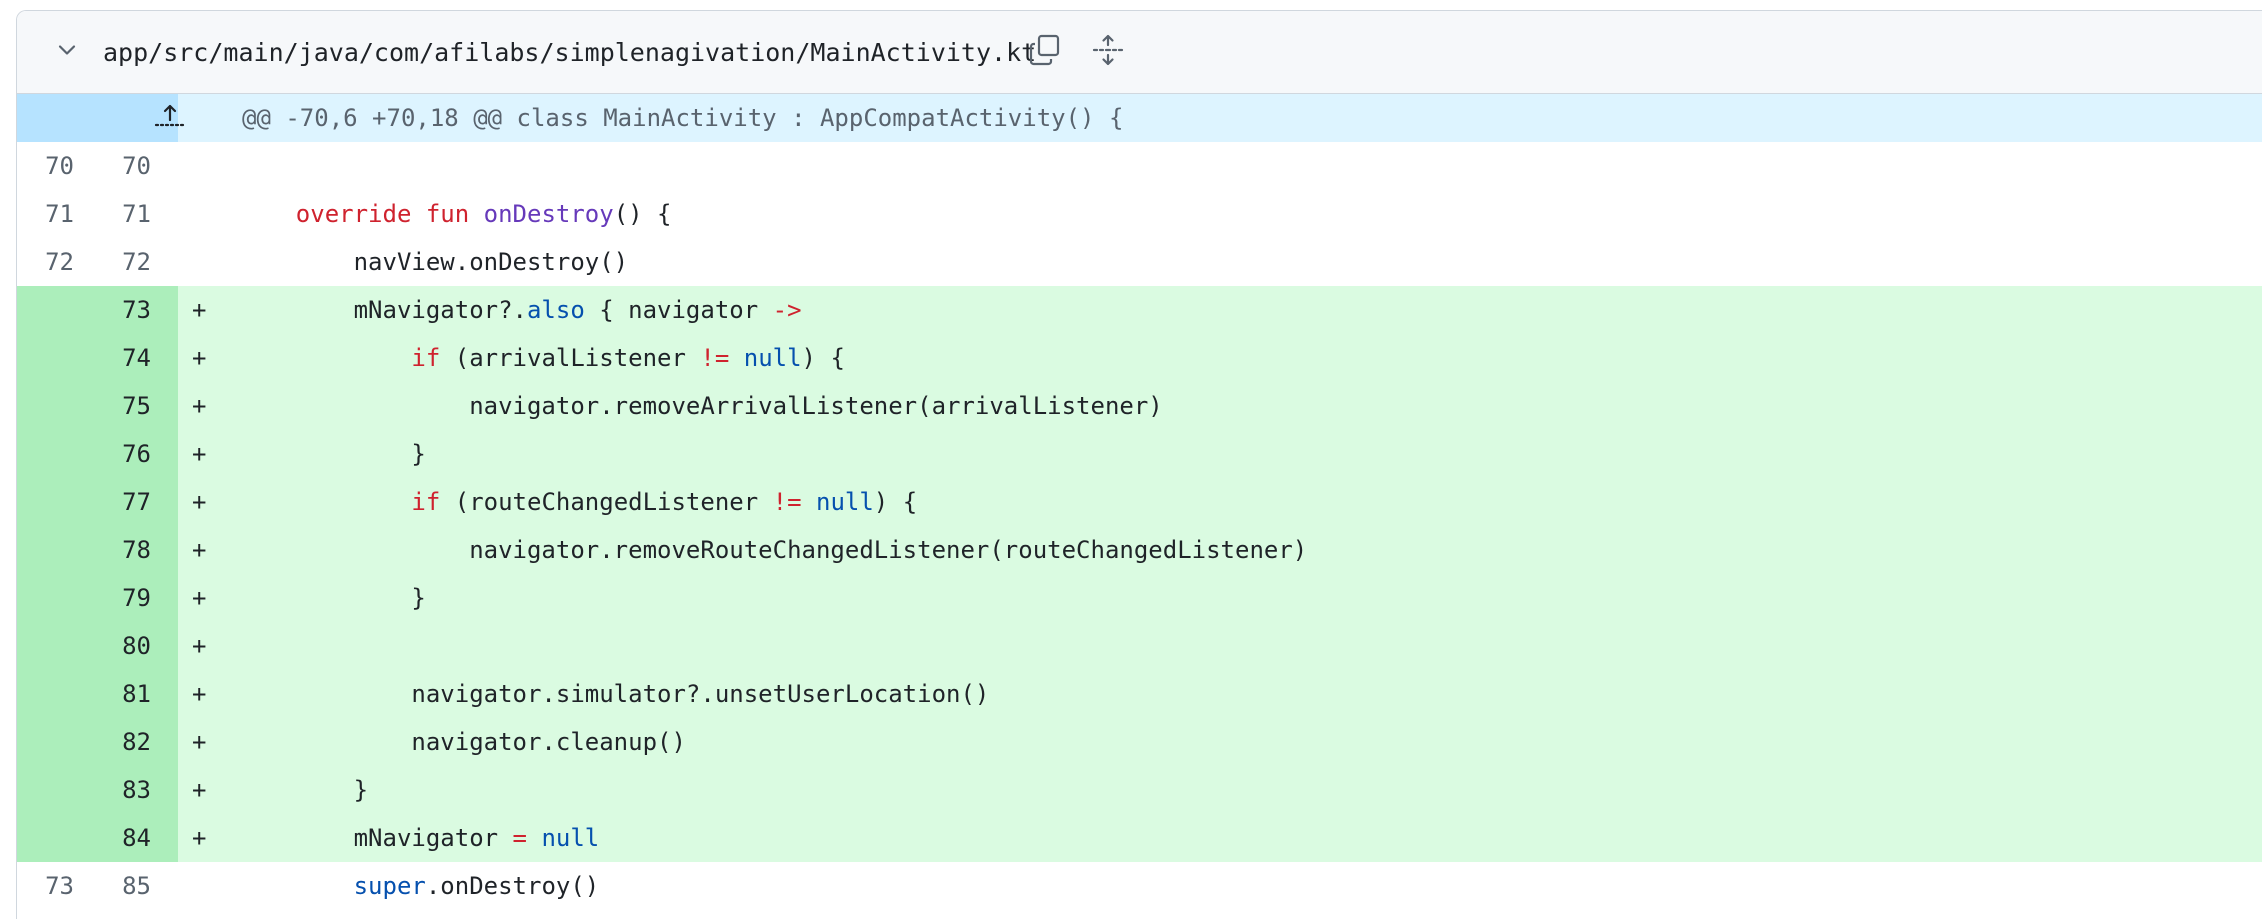 The image size is (2262, 919). I want to click on code-line: navigator.cleanup(), so click(462, 742).